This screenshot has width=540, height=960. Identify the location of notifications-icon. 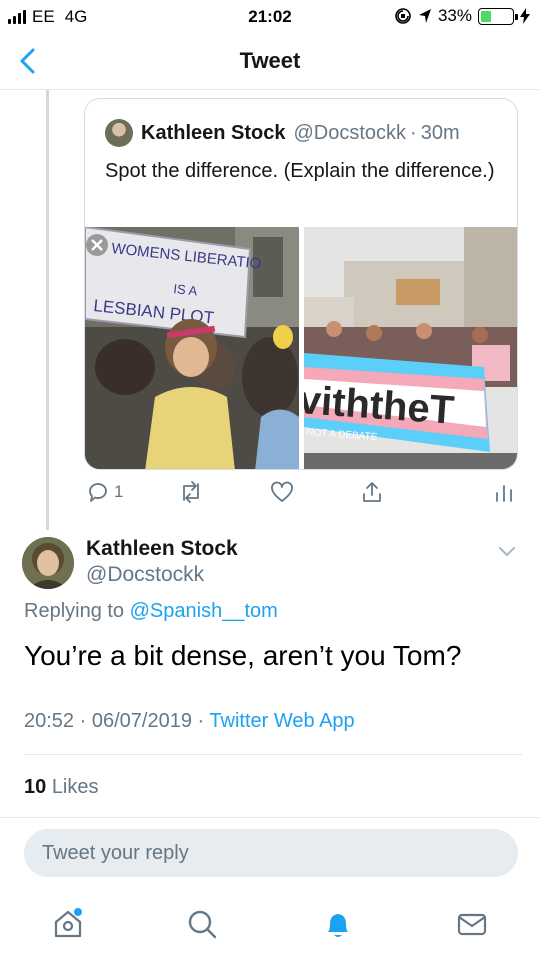
(338, 925).